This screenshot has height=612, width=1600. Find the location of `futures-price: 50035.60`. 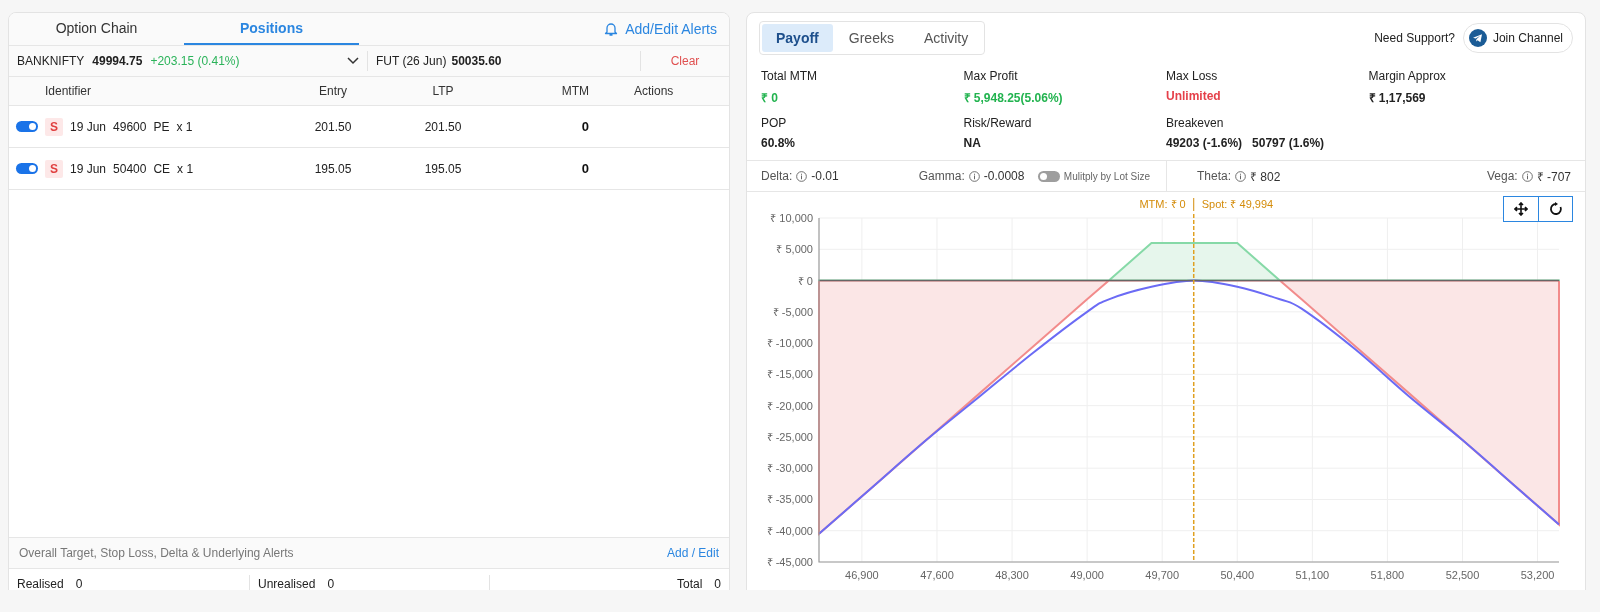

futures-price: 50035.60 is located at coordinates (476, 61).